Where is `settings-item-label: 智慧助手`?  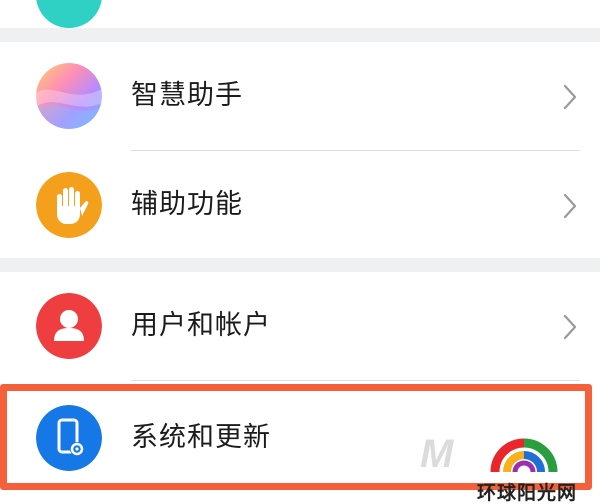 settings-item-label: 智慧助手 is located at coordinates (187, 95).